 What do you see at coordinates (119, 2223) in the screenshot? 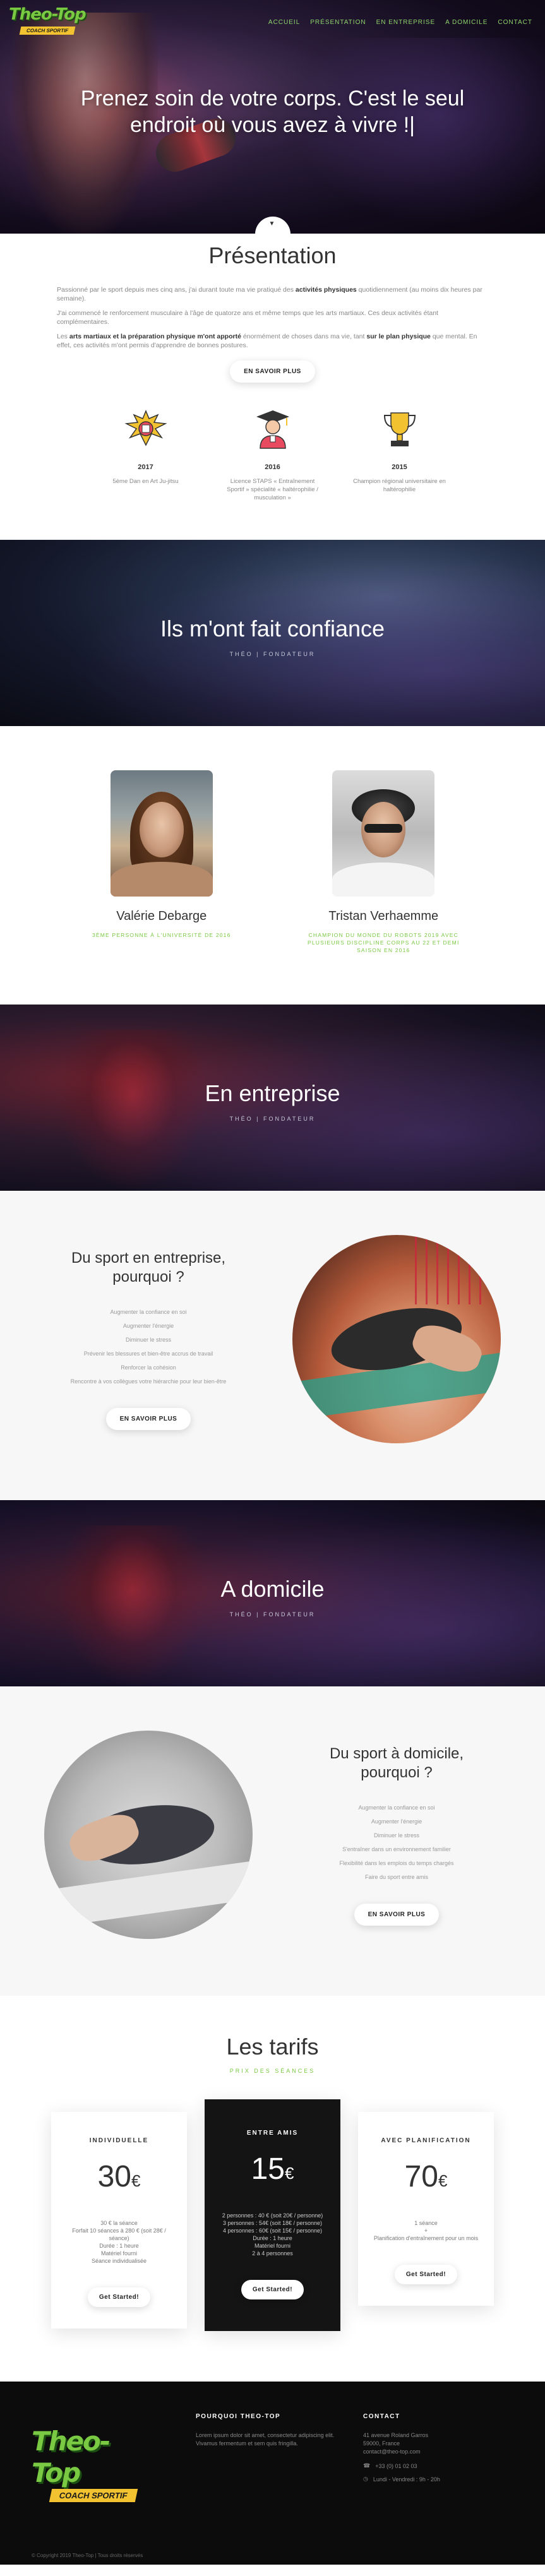
I see `list-item: 30 € la séance` at bounding box center [119, 2223].